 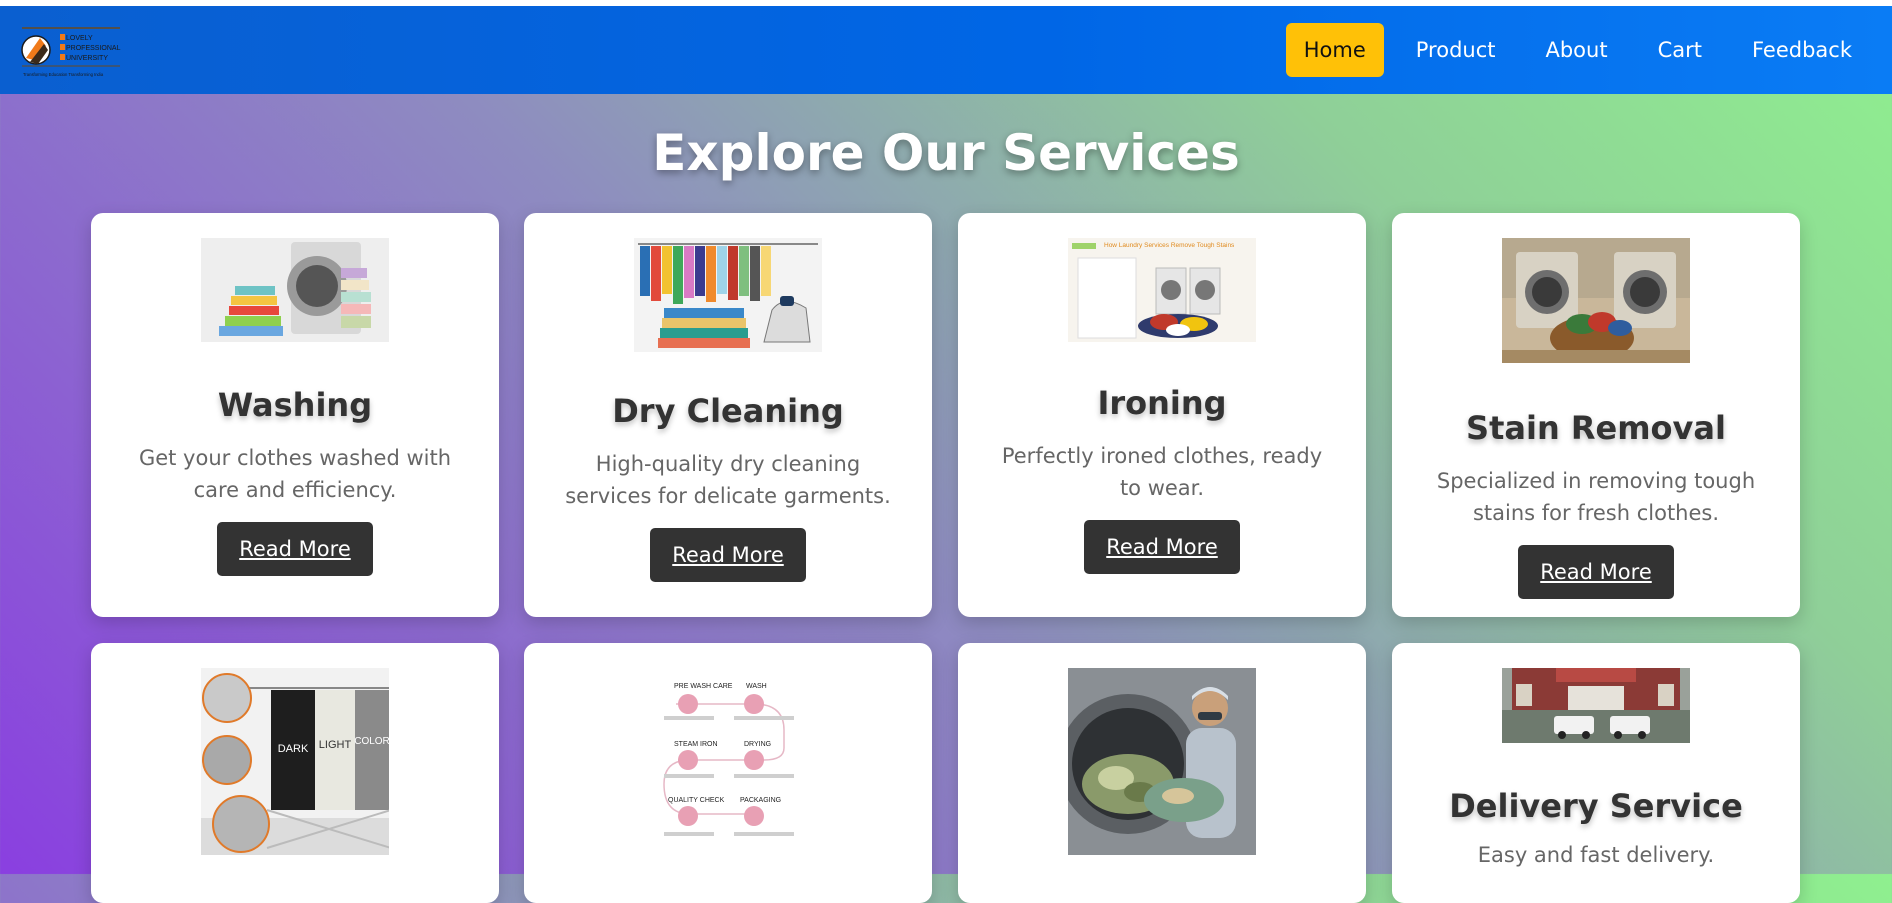 What do you see at coordinates (371, 741) in the screenshot?
I see `svg-text: COLOR` at bounding box center [371, 741].